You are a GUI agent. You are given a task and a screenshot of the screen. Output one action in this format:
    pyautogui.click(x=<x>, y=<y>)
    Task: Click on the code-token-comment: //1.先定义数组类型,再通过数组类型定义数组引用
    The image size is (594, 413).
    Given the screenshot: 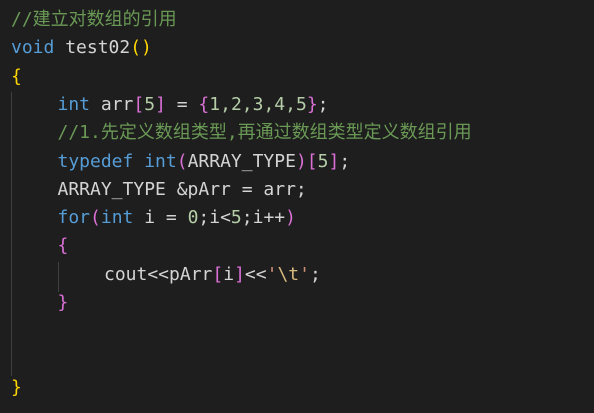 What is the action you would take?
    pyautogui.click(x=264, y=133)
    